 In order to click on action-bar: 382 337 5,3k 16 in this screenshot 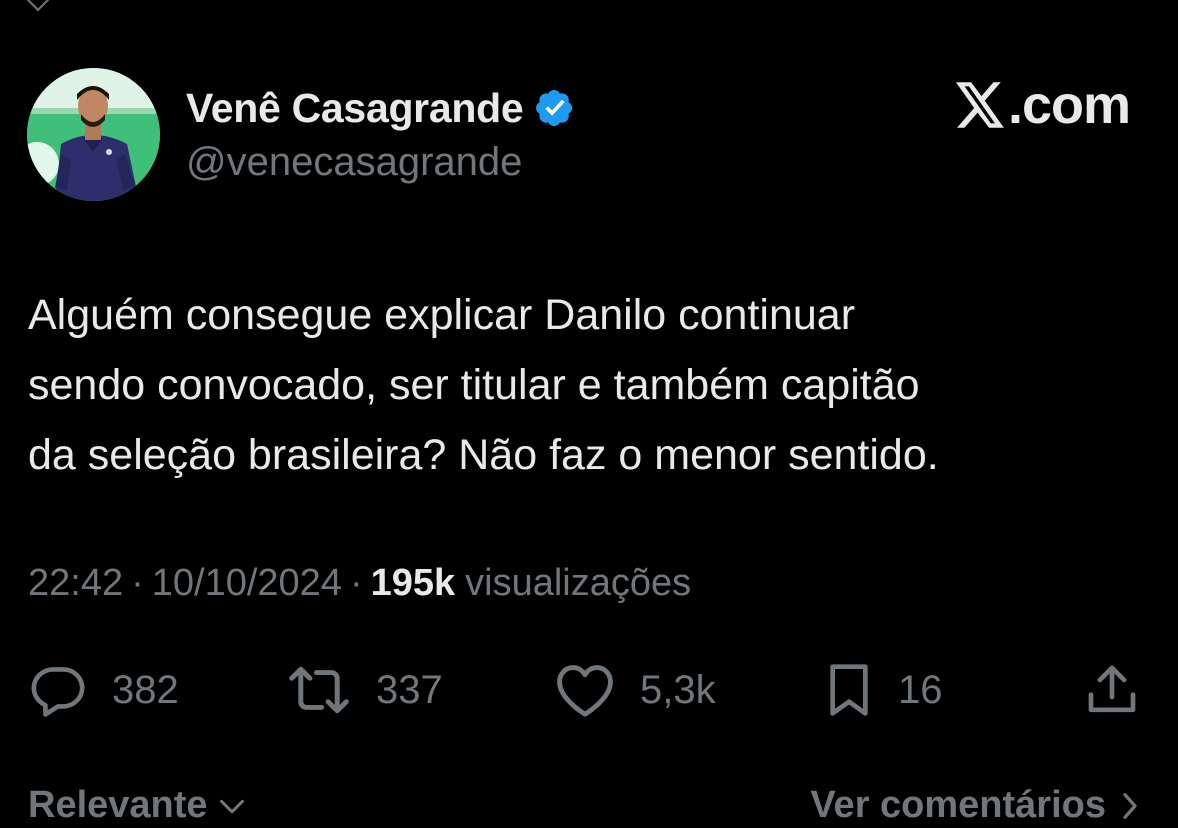, I will do `click(588, 690)`.